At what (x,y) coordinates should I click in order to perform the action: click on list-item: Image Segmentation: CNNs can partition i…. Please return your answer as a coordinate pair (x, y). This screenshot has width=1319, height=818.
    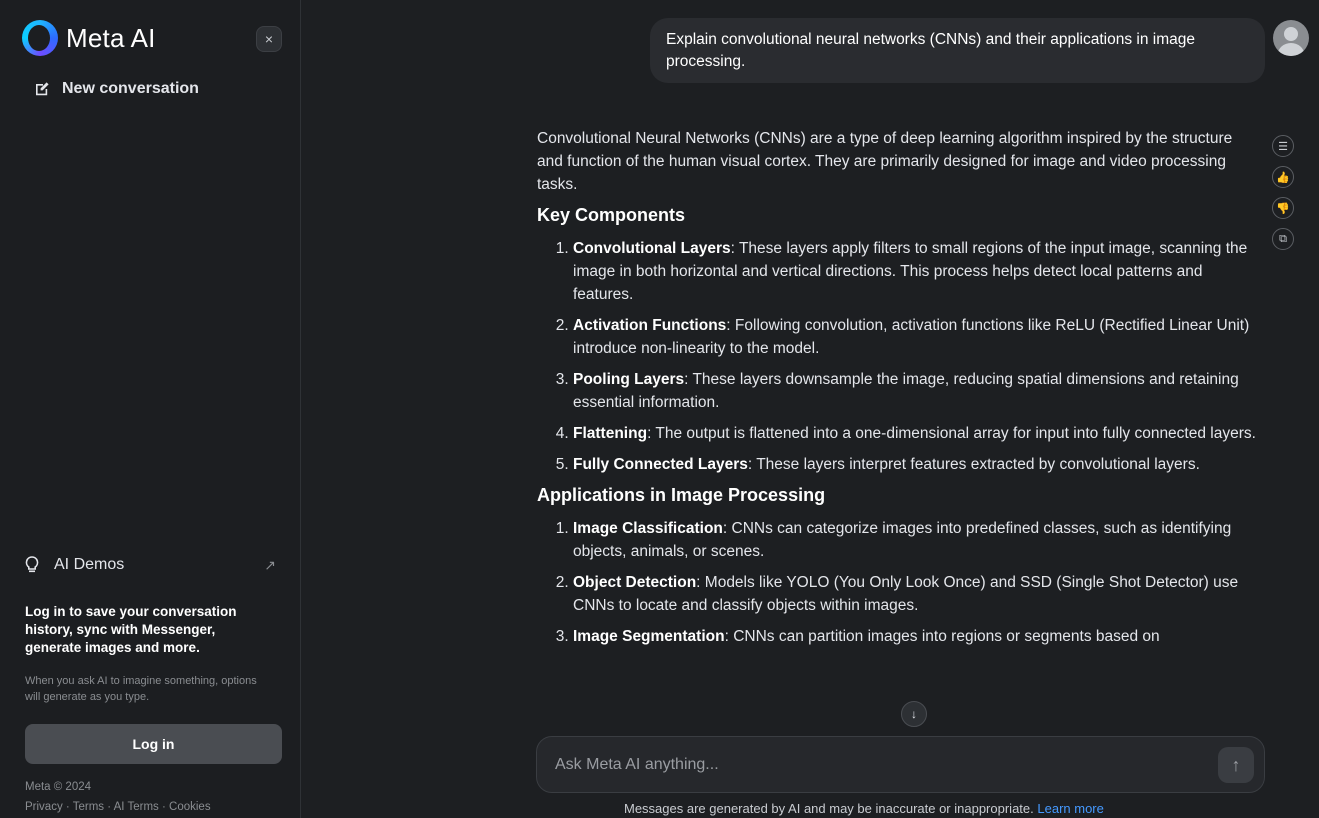
    Looking at the image, I should click on (916, 636).